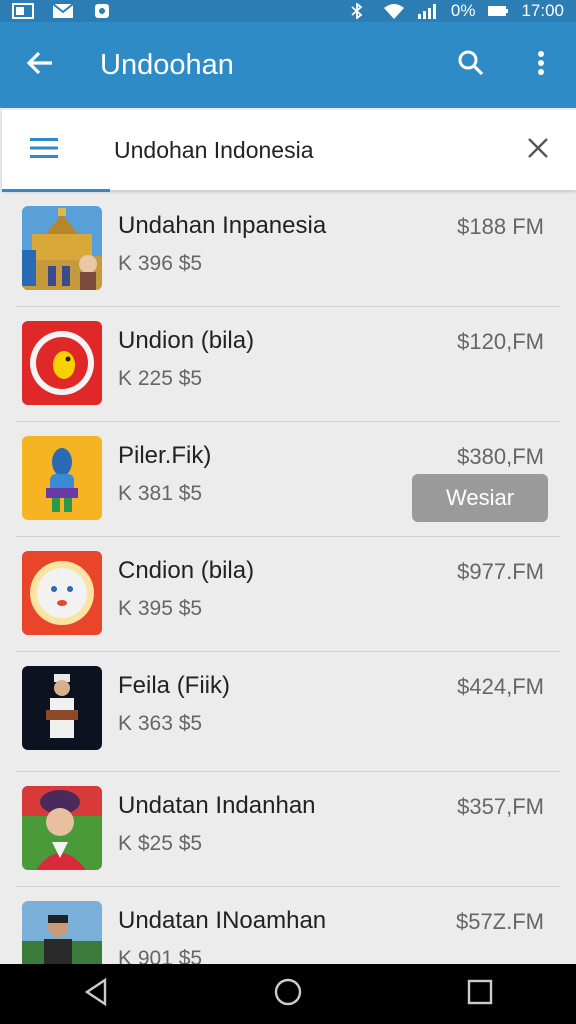  What do you see at coordinates (160, 608) in the screenshot?
I see `item-subtitle: K 395 $5` at bounding box center [160, 608].